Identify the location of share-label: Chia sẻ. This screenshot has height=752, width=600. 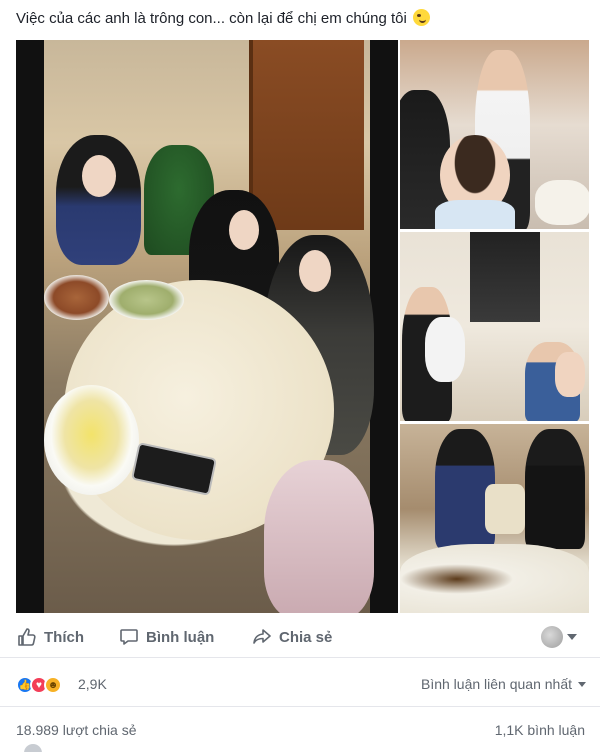
(306, 637).